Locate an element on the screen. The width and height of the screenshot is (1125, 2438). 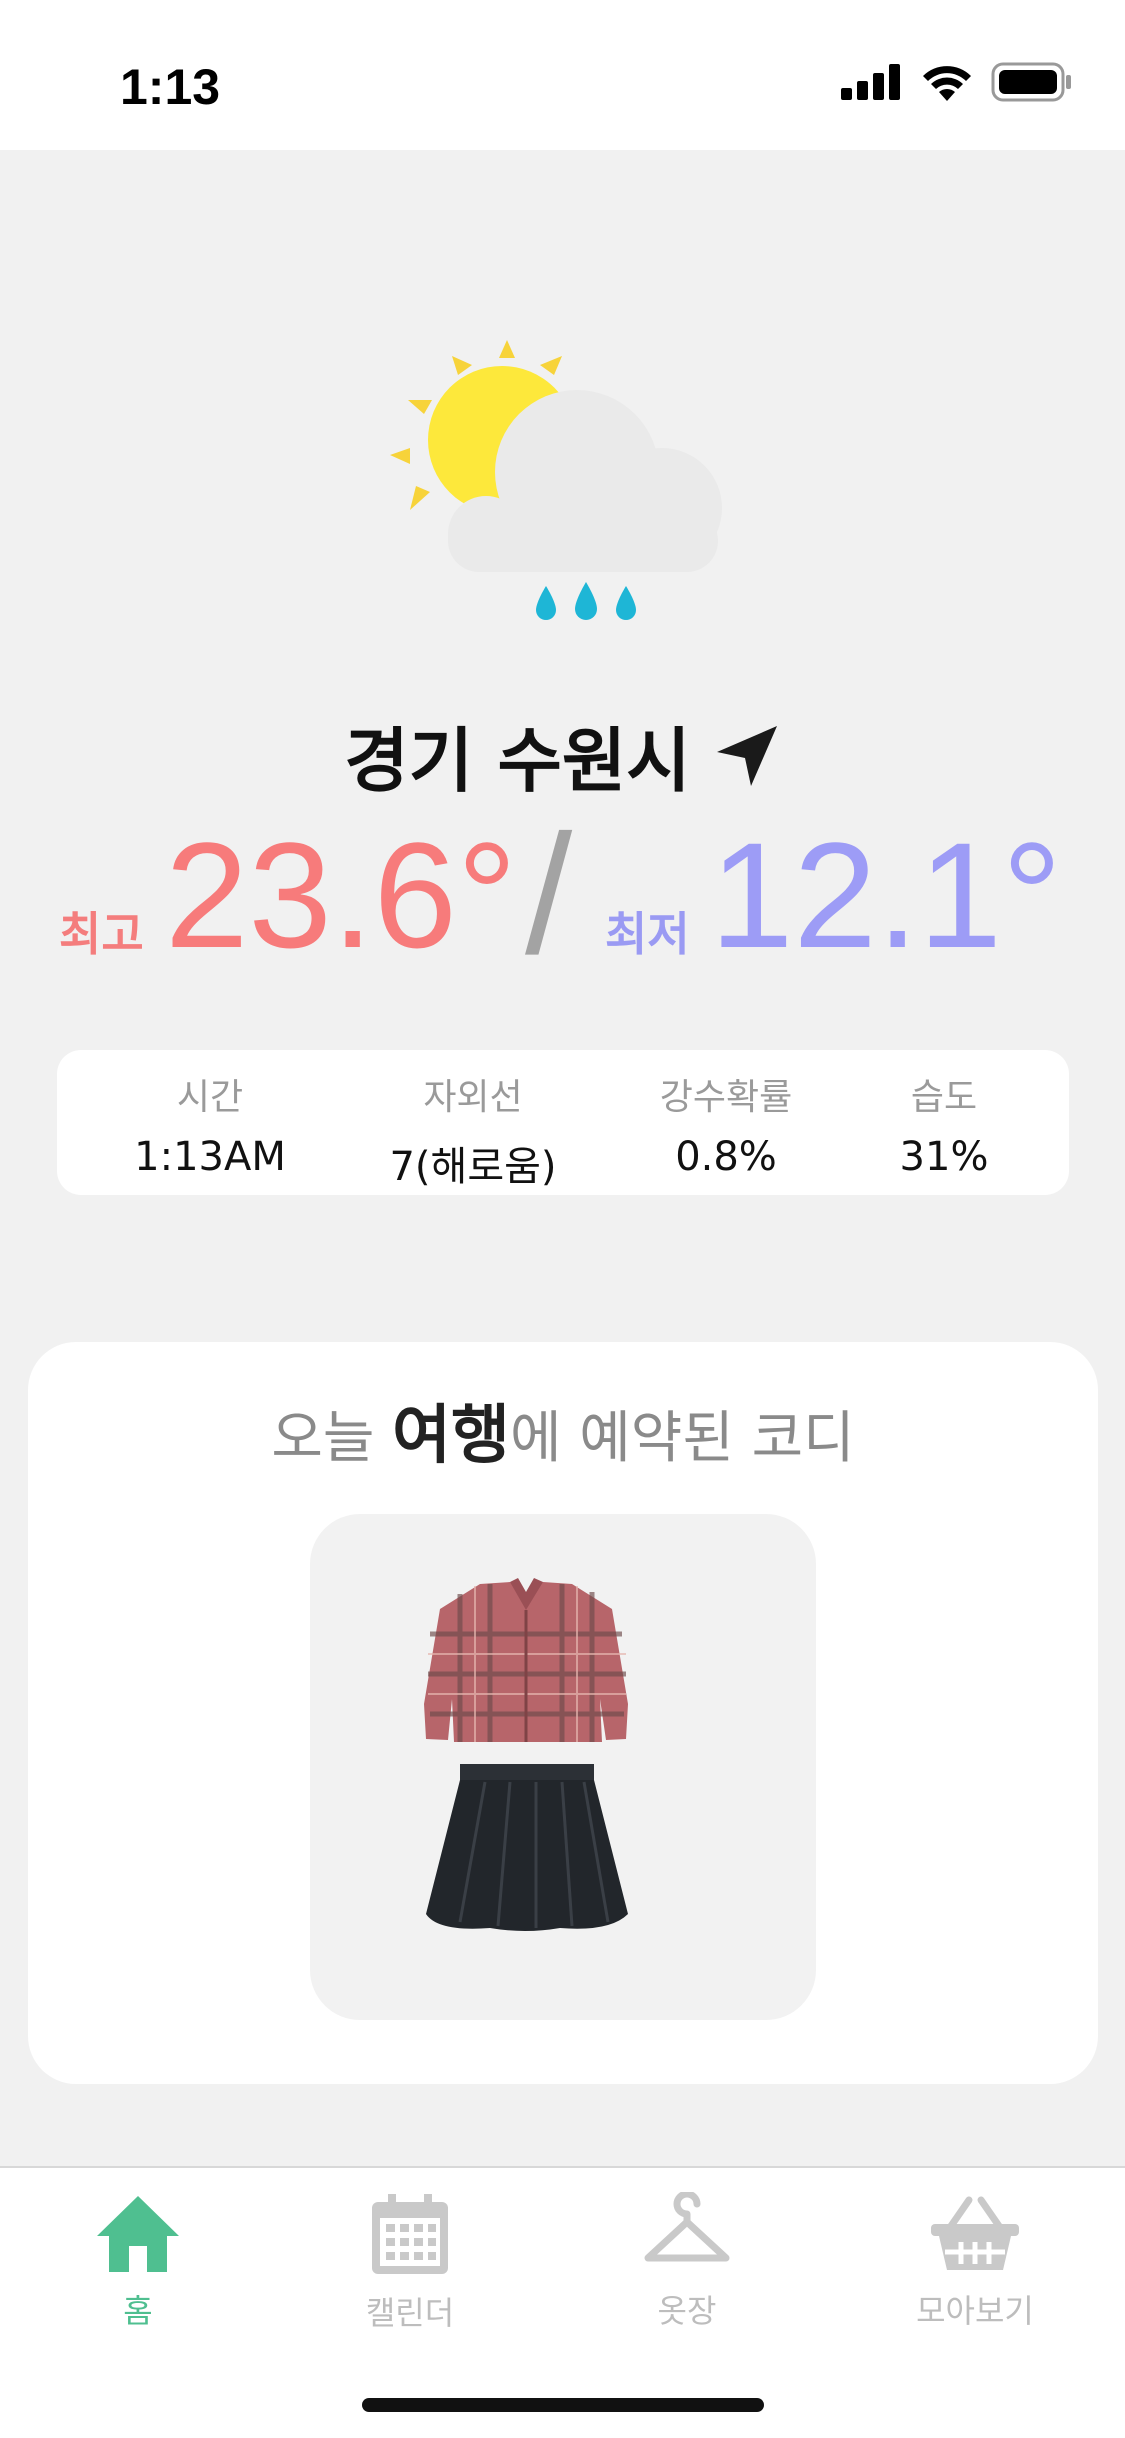
detail-precipitation: 강수확률 0.8% is located at coordinates (726, 1124).